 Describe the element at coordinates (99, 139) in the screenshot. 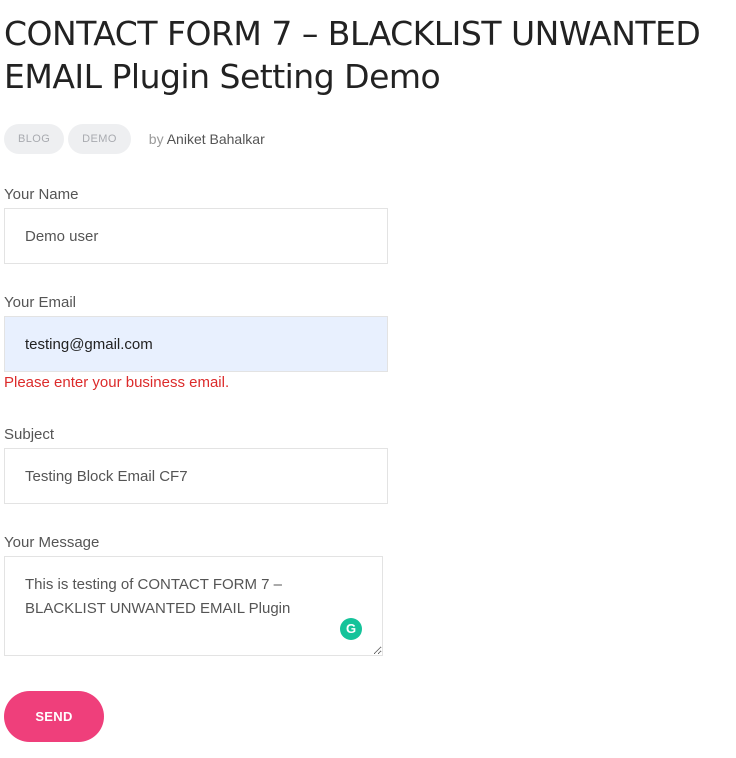

I see `tag-demo: DEMO` at that location.